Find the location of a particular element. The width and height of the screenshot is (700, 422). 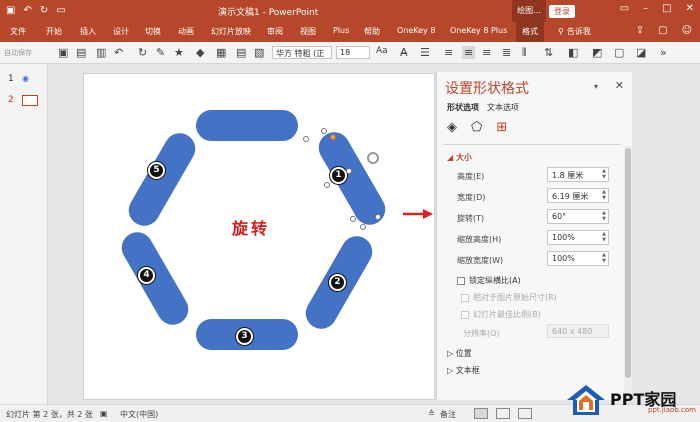

scale-height-field: 100% ▲ ▼ is located at coordinates (578, 237).